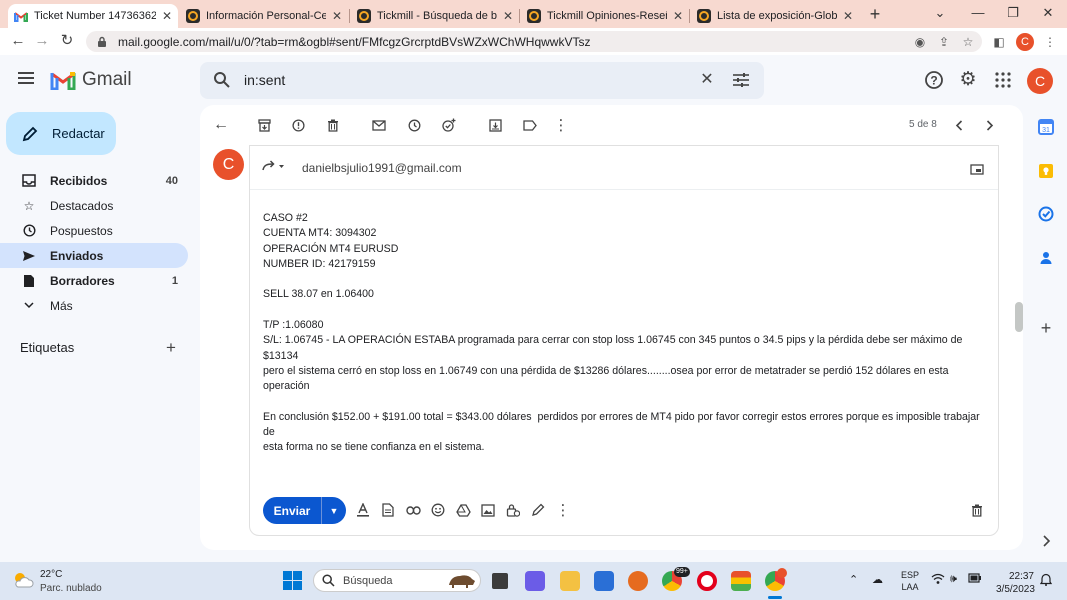 The height and width of the screenshot is (600, 1067). I want to click on apps-grid-icon, so click(1003, 81).